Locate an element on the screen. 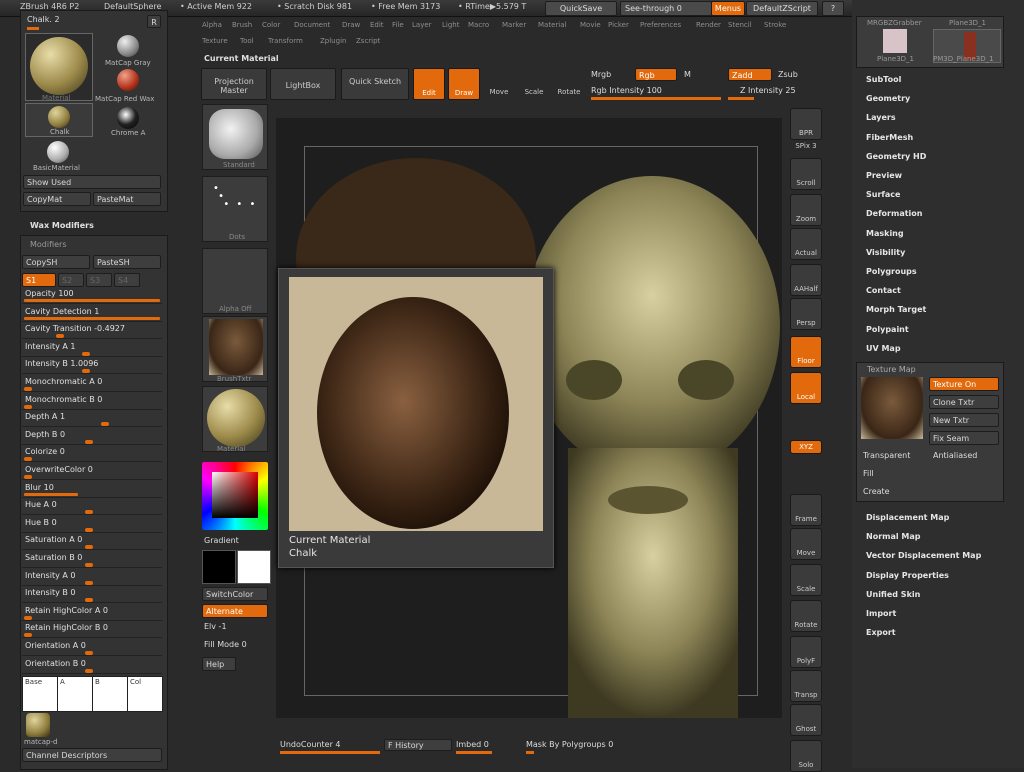 Image resolution: width=1024 pixels, height=772 pixels. slider-orientation-a: Orientation A 0 is located at coordinates (92, 647).